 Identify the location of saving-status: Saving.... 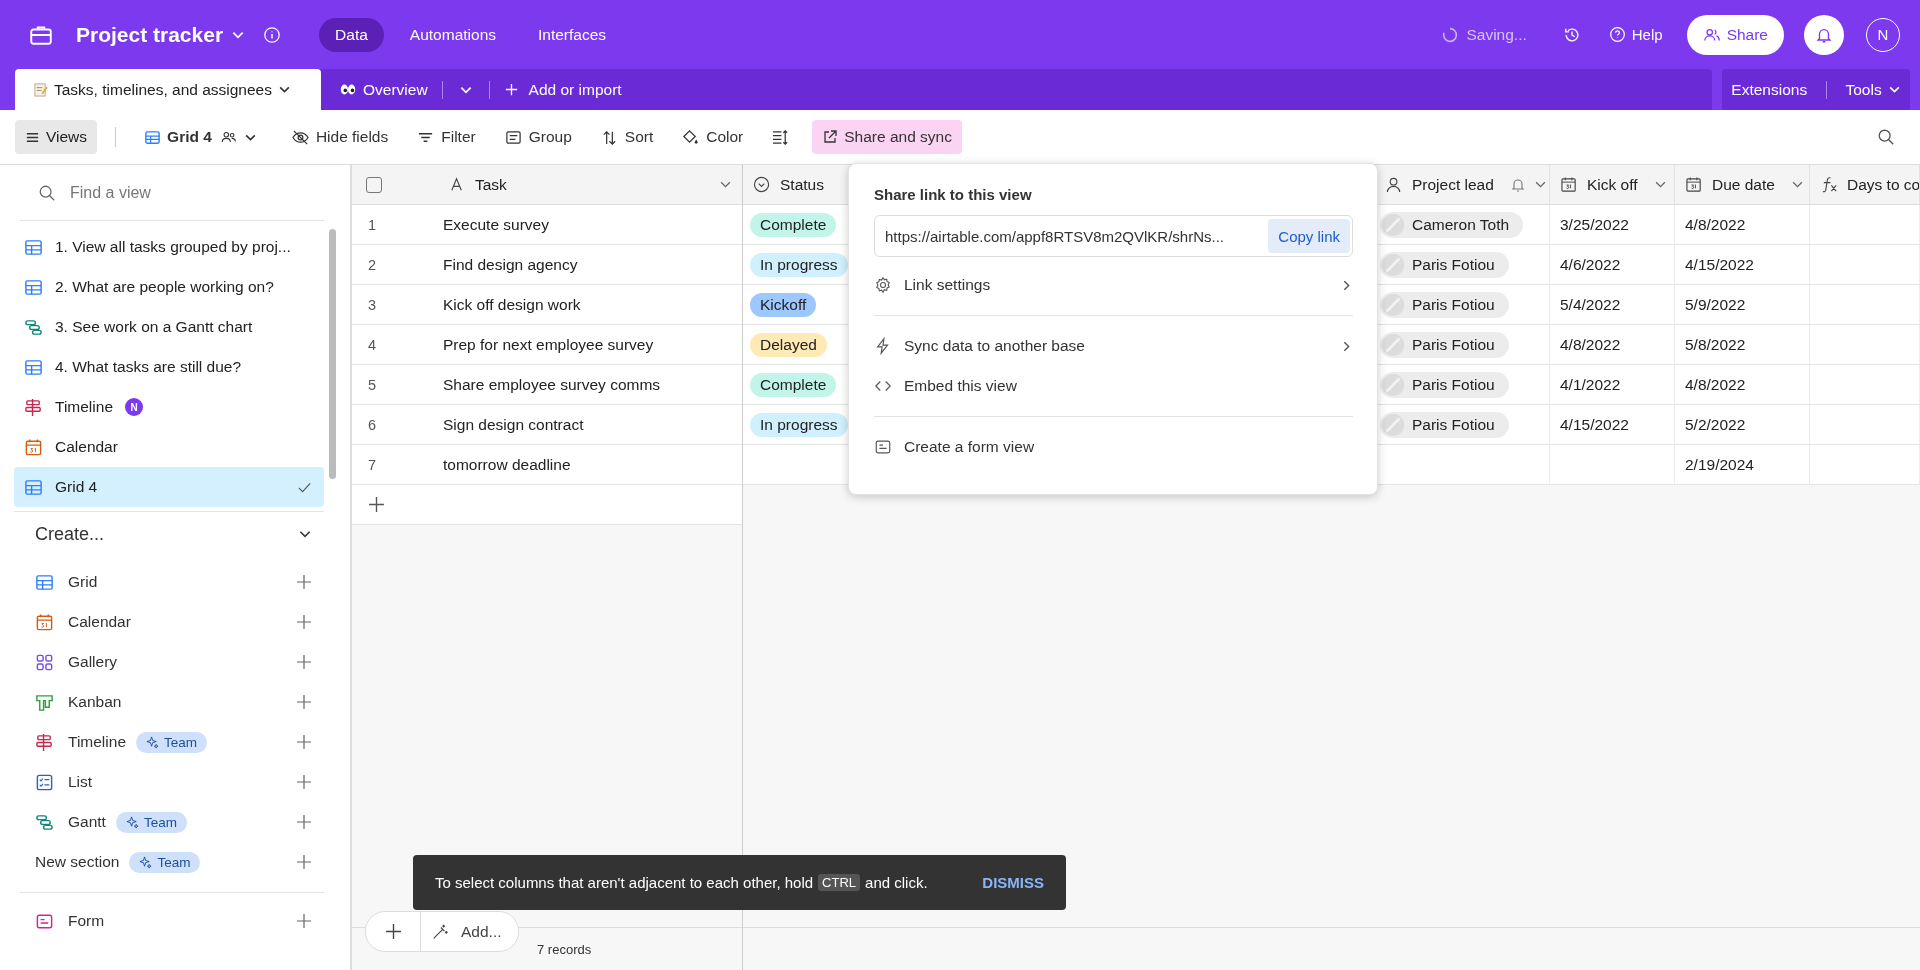
(1496, 34).